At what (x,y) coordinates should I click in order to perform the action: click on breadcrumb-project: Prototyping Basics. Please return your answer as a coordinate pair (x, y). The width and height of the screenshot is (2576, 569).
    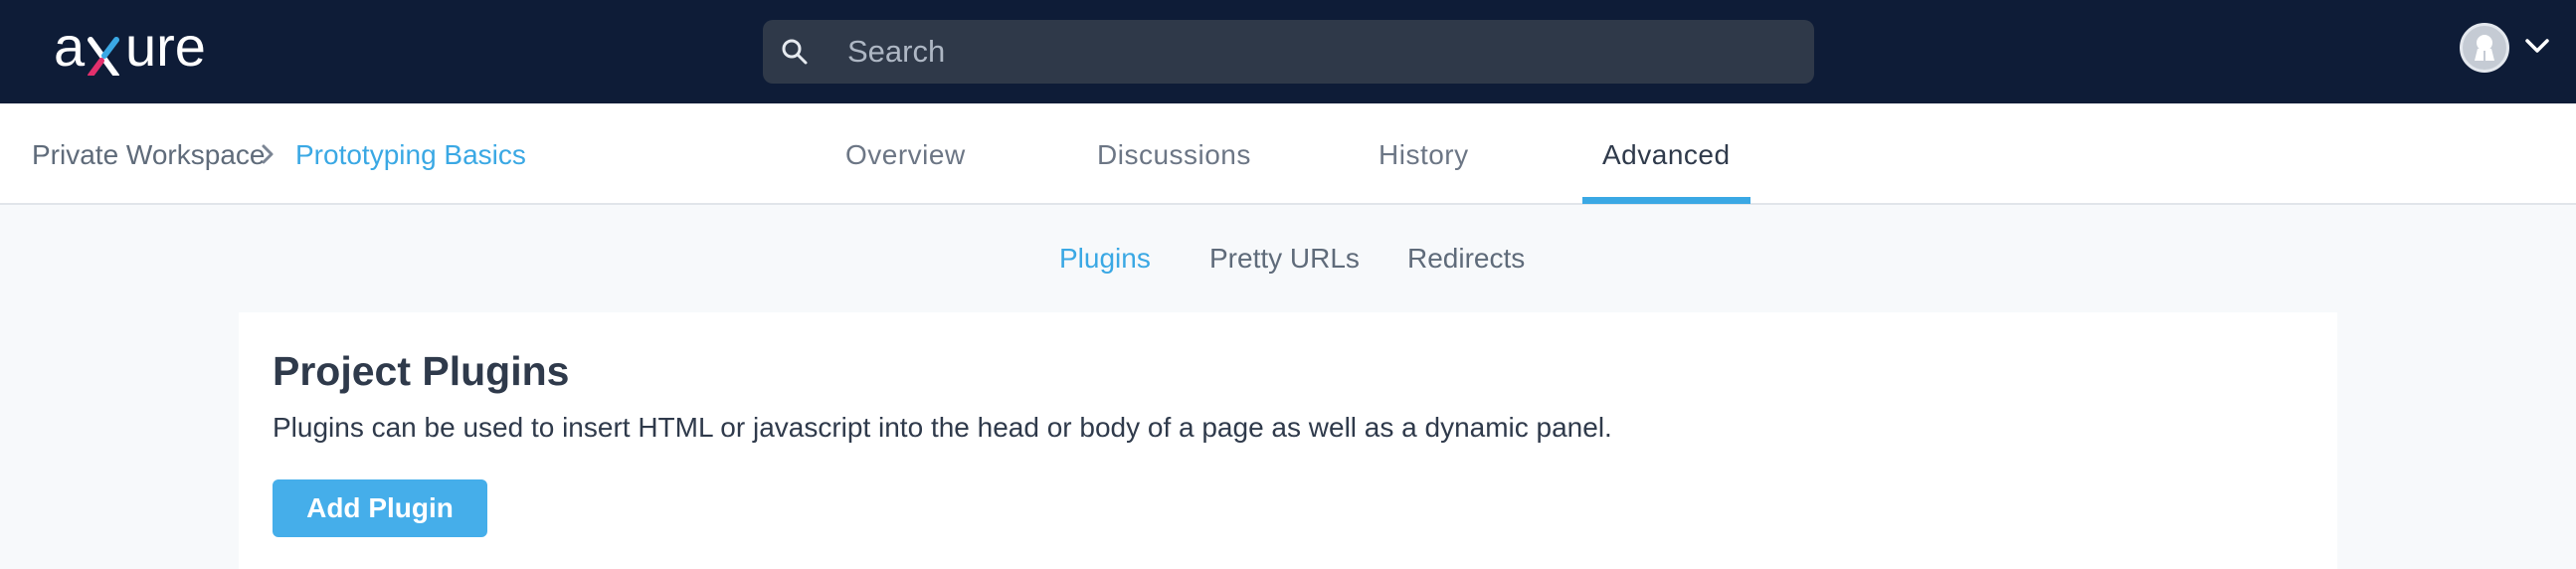
    Looking at the image, I should click on (410, 155).